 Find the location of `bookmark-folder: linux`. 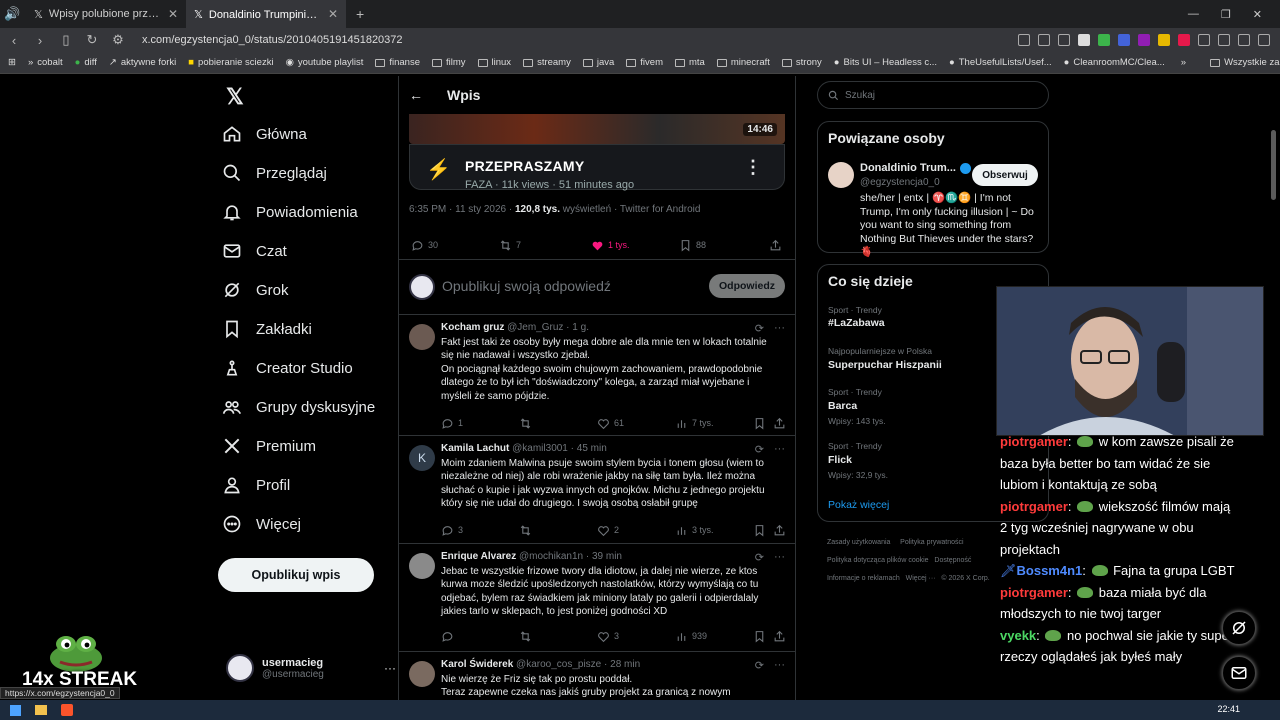

bookmark-folder: linux is located at coordinates (494, 62).